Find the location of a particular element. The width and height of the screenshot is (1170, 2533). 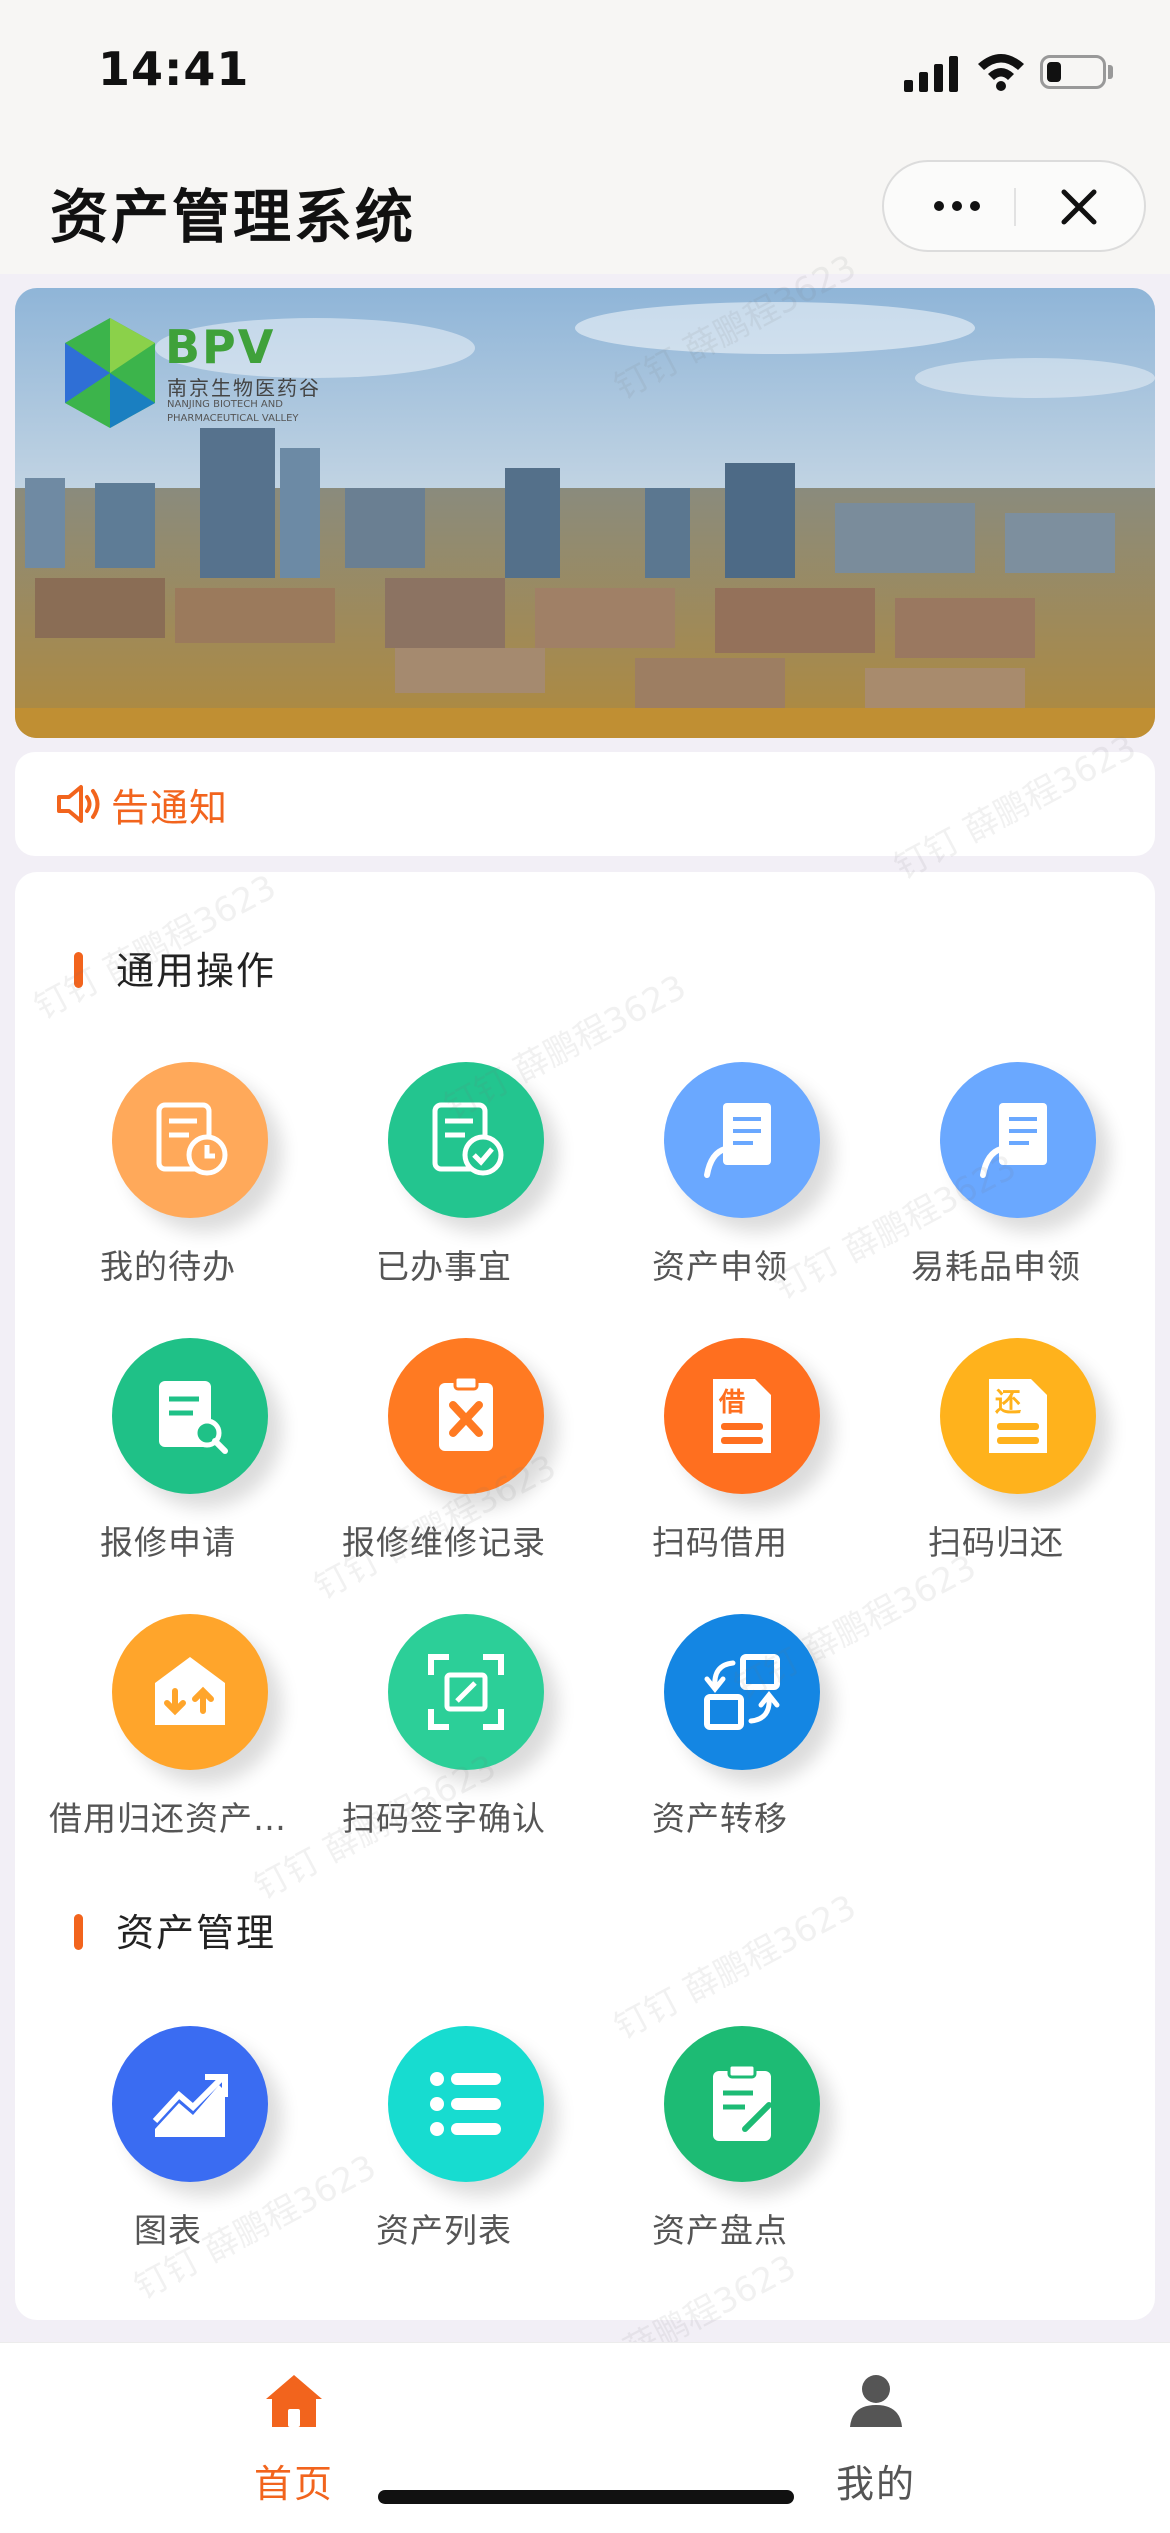

borrow-glyph: 借 is located at coordinates (731, 1403).